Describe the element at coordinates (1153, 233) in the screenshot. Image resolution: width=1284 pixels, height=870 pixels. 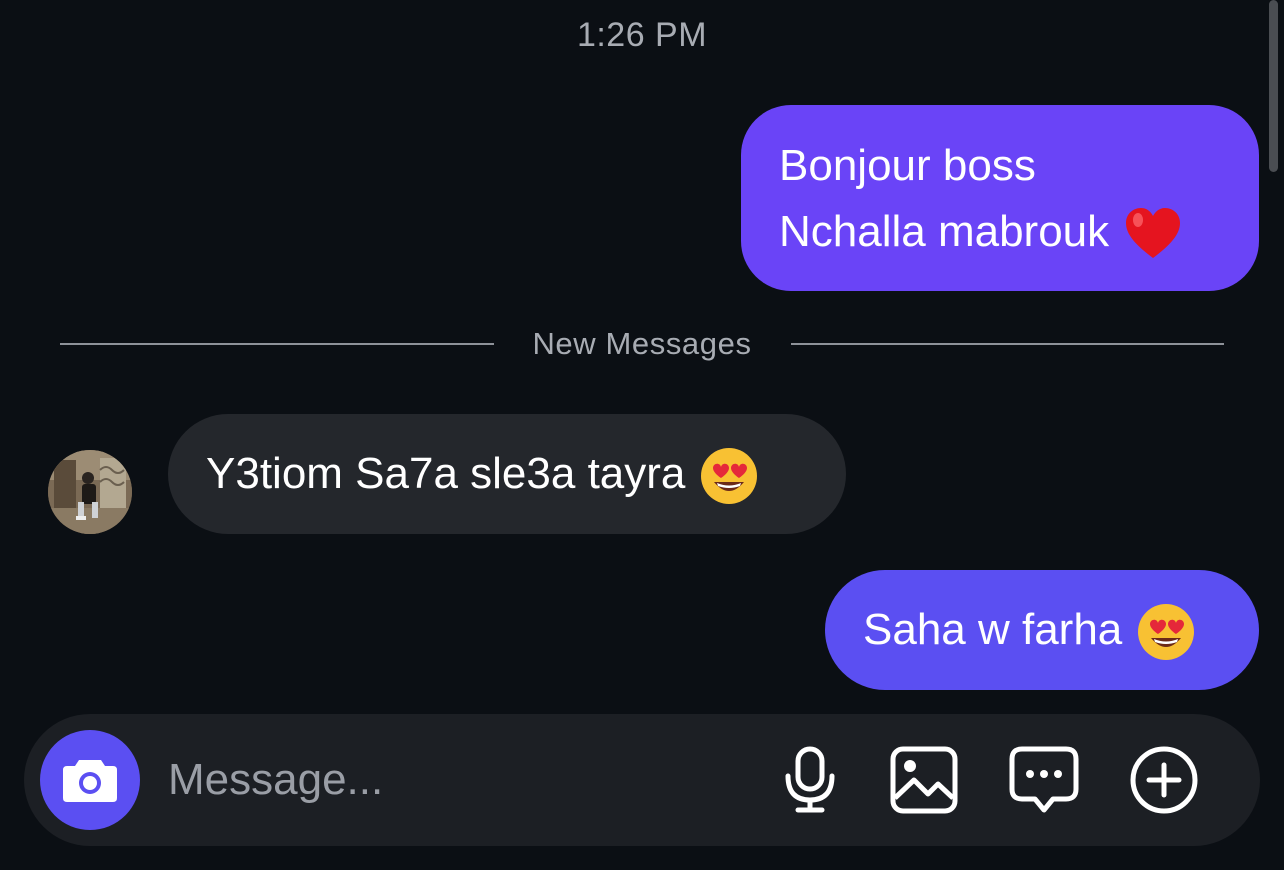
I see `red-heart-emoji-icon` at that location.